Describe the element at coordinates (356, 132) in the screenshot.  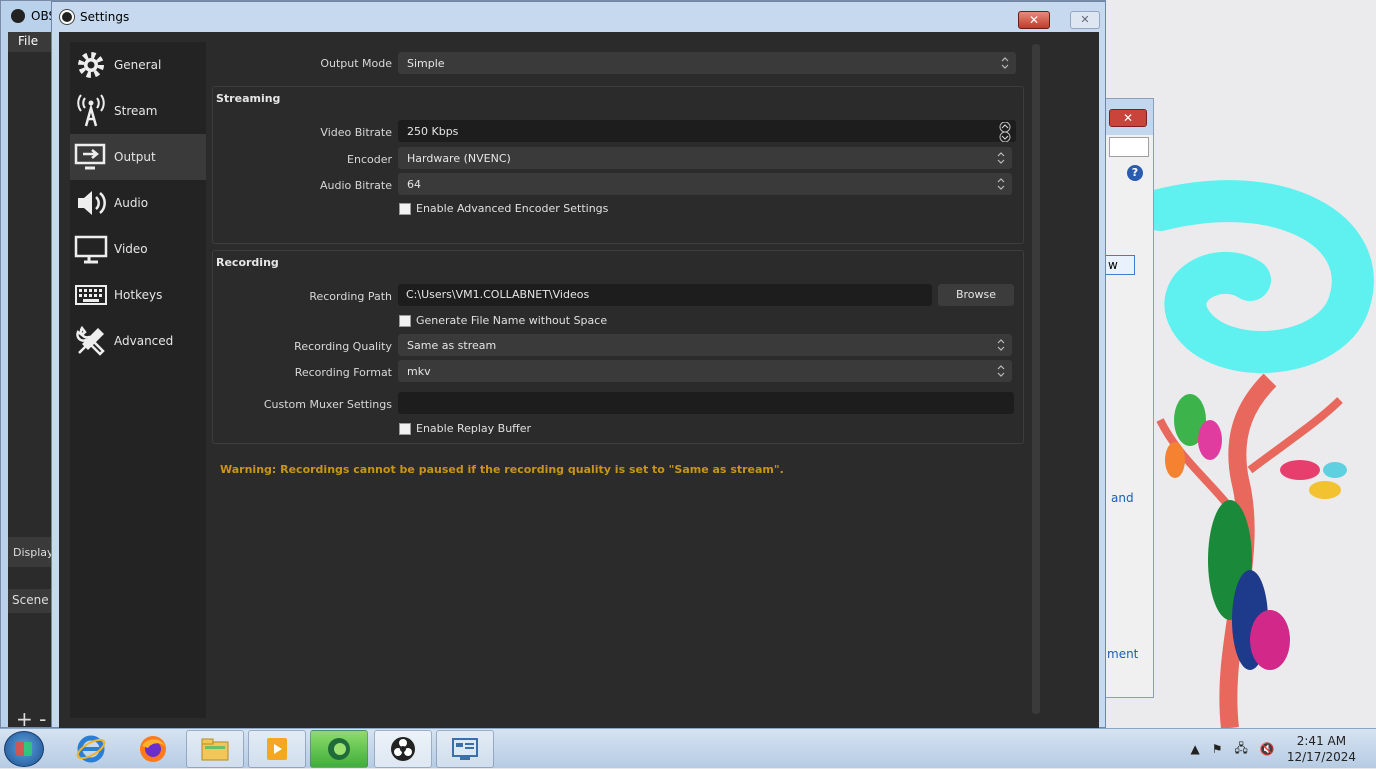
I see `video-bitrate-label: Video Bitrate` at that location.